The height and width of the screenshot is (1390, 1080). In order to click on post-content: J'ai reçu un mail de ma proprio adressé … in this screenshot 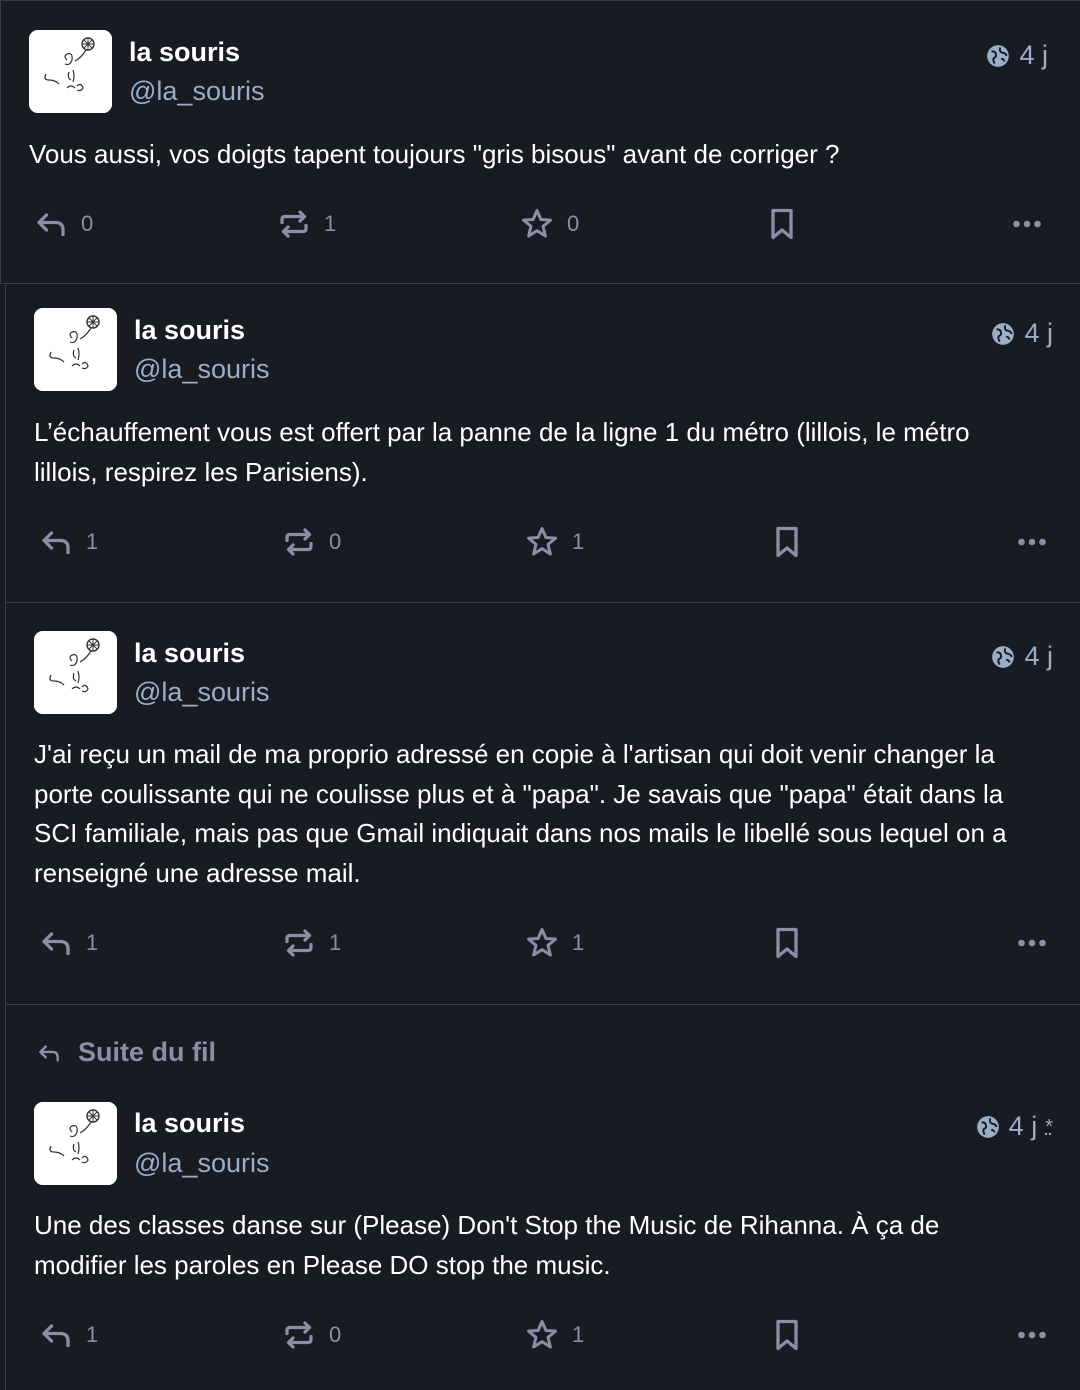, I will do `click(520, 813)`.